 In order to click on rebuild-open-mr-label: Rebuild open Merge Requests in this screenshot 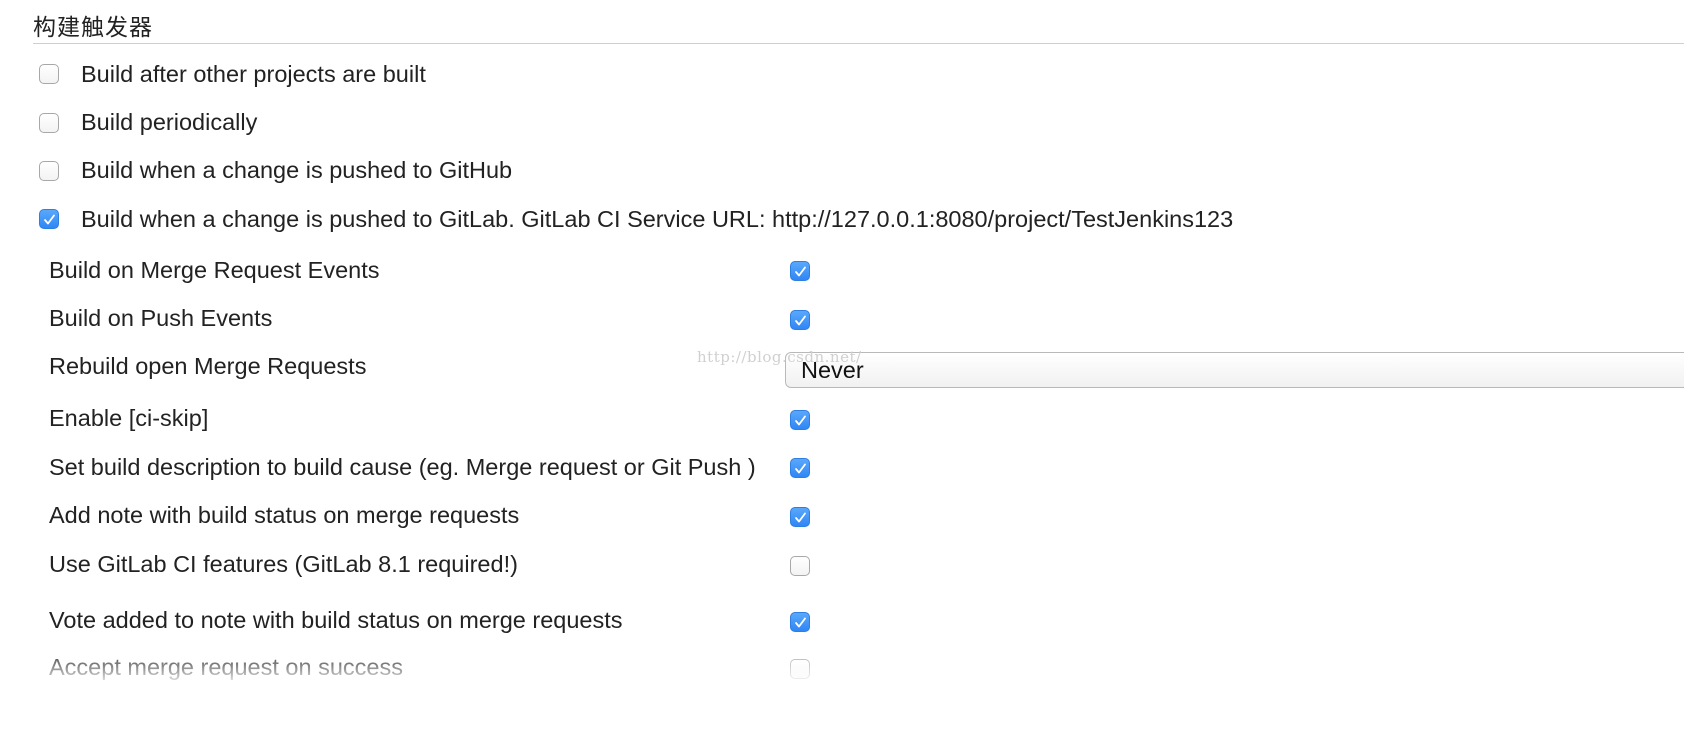, I will do `click(208, 366)`.